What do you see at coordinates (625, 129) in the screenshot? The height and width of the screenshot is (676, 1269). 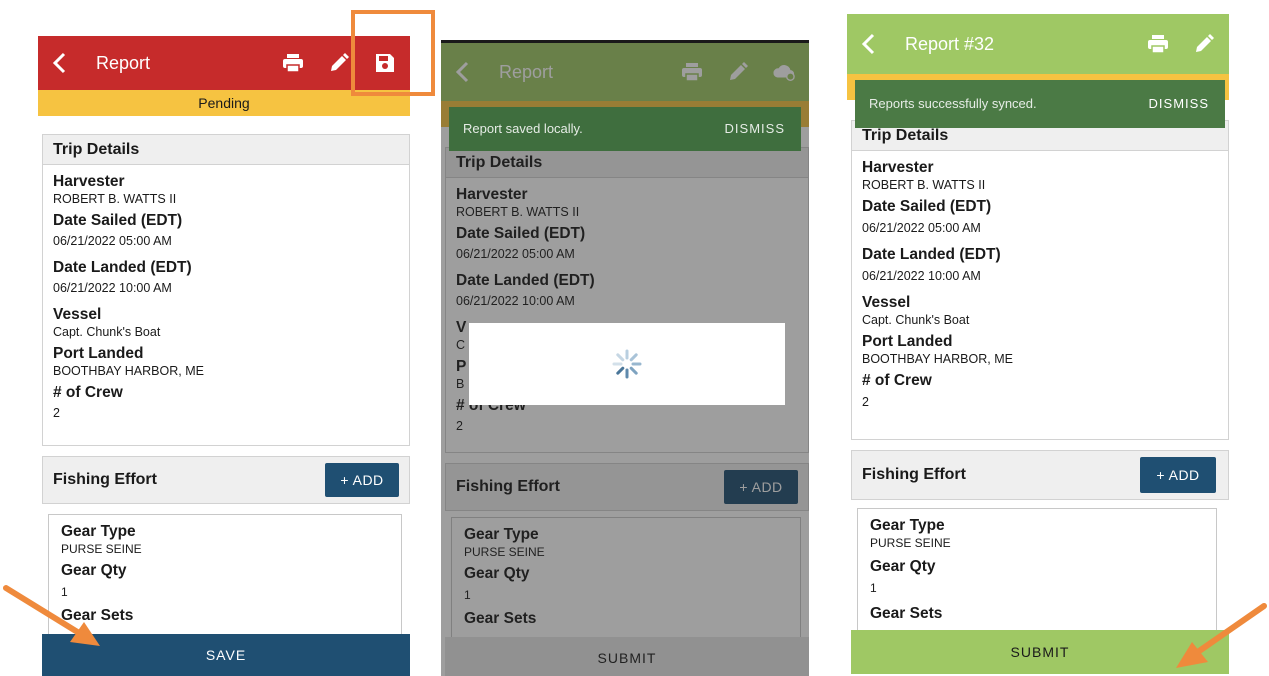 I see `toast-saved-locally: Report saved locally. DISMISS` at bounding box center [625, 129].